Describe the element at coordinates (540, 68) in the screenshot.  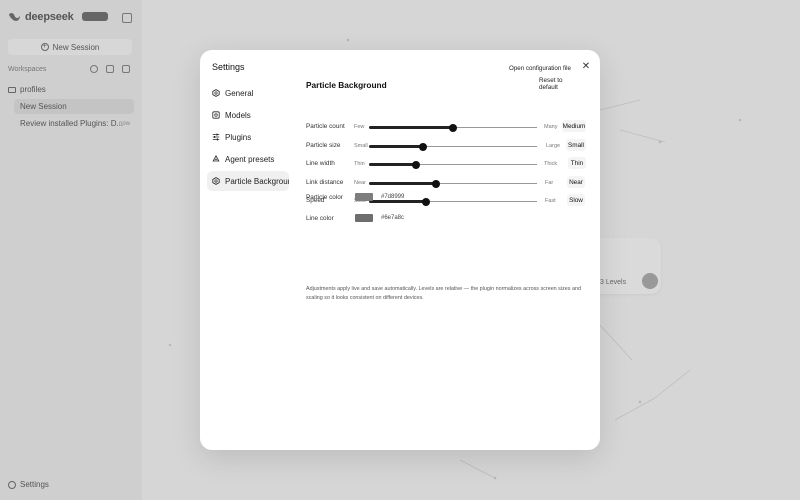
I see `open-config-button: Open configuration file` at that location.